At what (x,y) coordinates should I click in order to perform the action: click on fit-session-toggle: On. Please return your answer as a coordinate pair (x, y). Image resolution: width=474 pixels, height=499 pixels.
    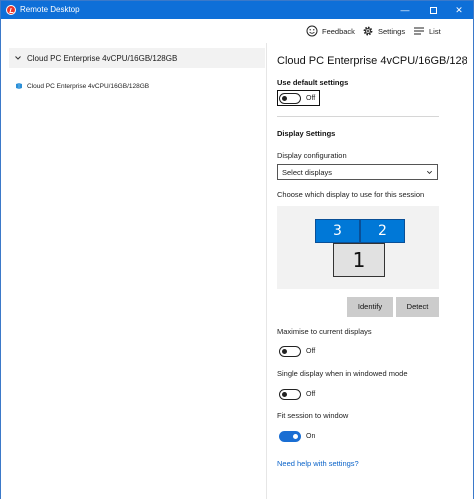
    Looking at the image, I should click on (297, 436).